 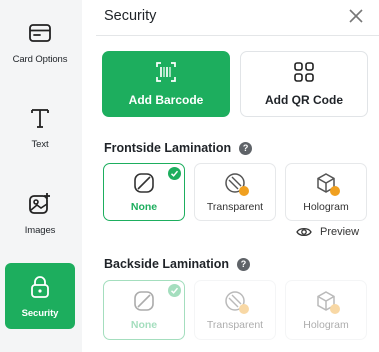 I want to click on sidebar-item-label: Security, so click(x=40, y=313).